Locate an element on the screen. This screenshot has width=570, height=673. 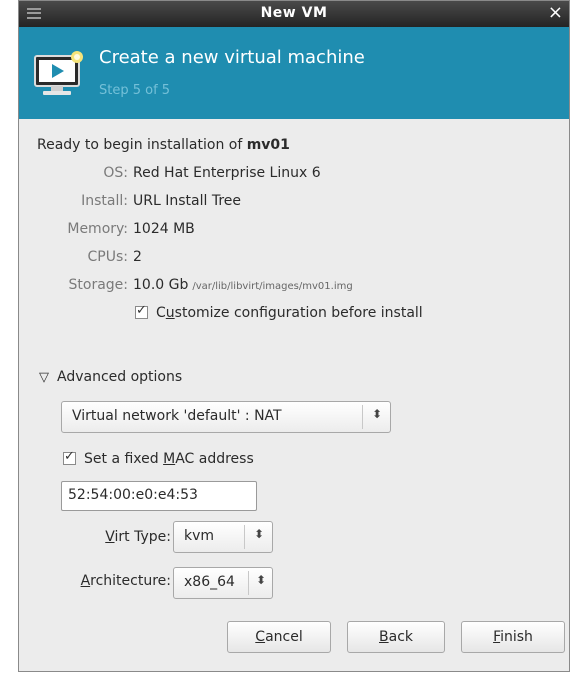
storage-value: 10.0 Gb/var/lib/libvirt/images/mv01.img is located at coordinates (243, 285).